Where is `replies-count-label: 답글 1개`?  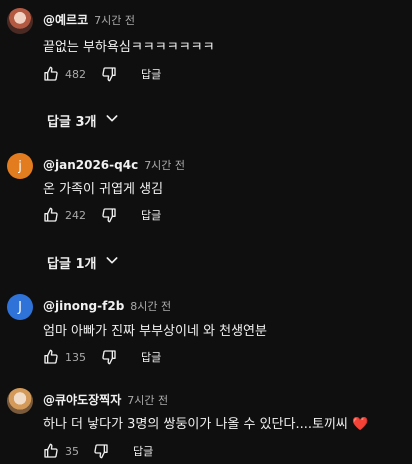
replies-count-label: 답글 1개 is located at coordinates (72, 264).